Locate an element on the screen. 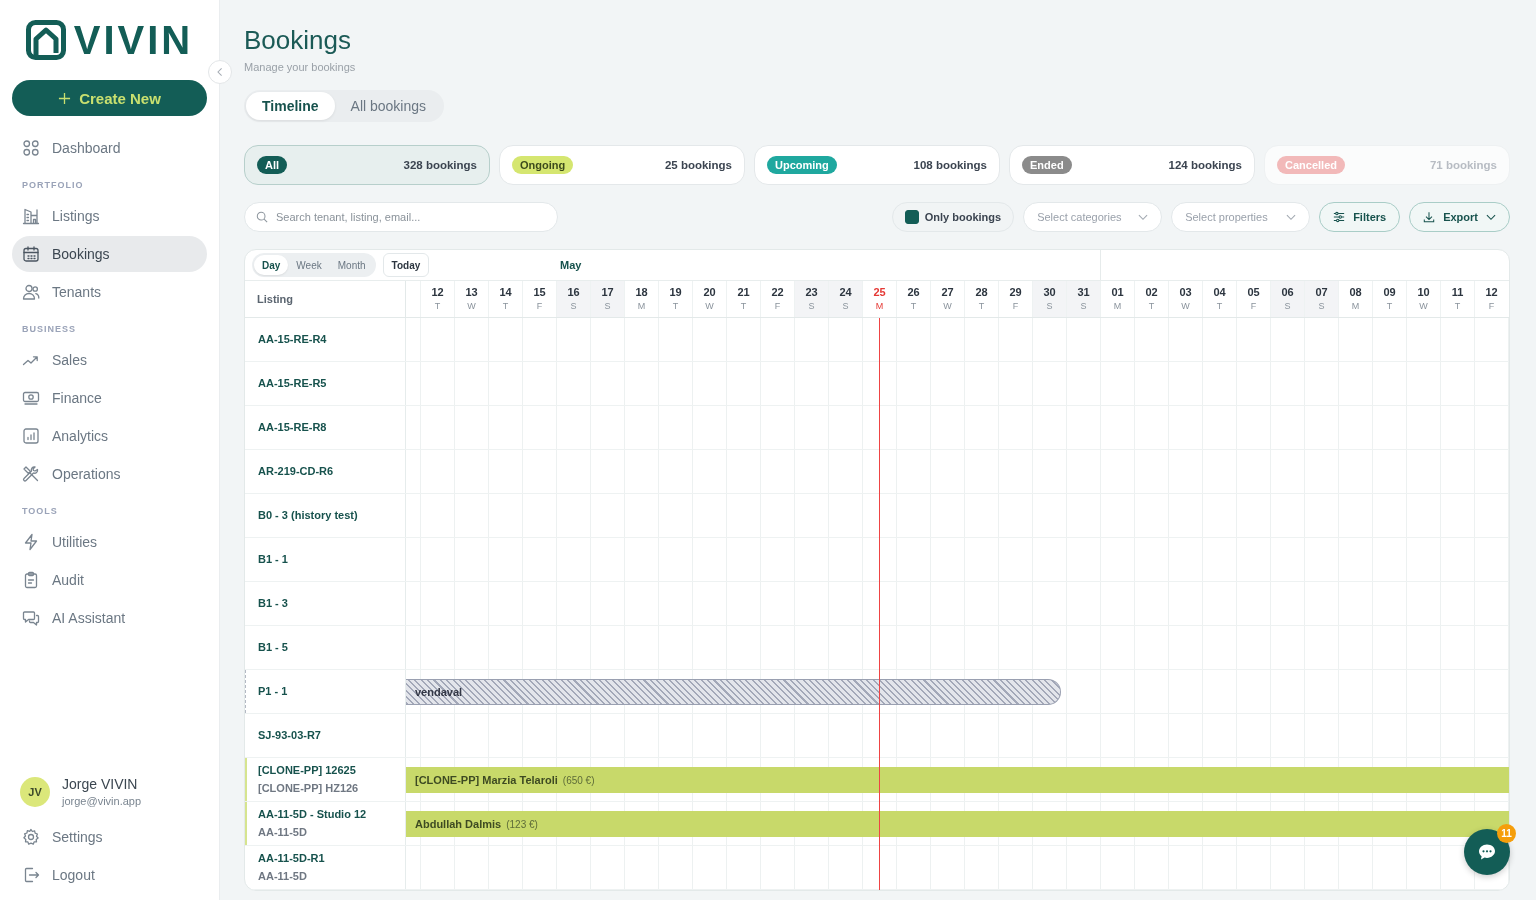 This screenshot has height=900, width=1536. nav-item: Audit is located at coordinates (109, 580).